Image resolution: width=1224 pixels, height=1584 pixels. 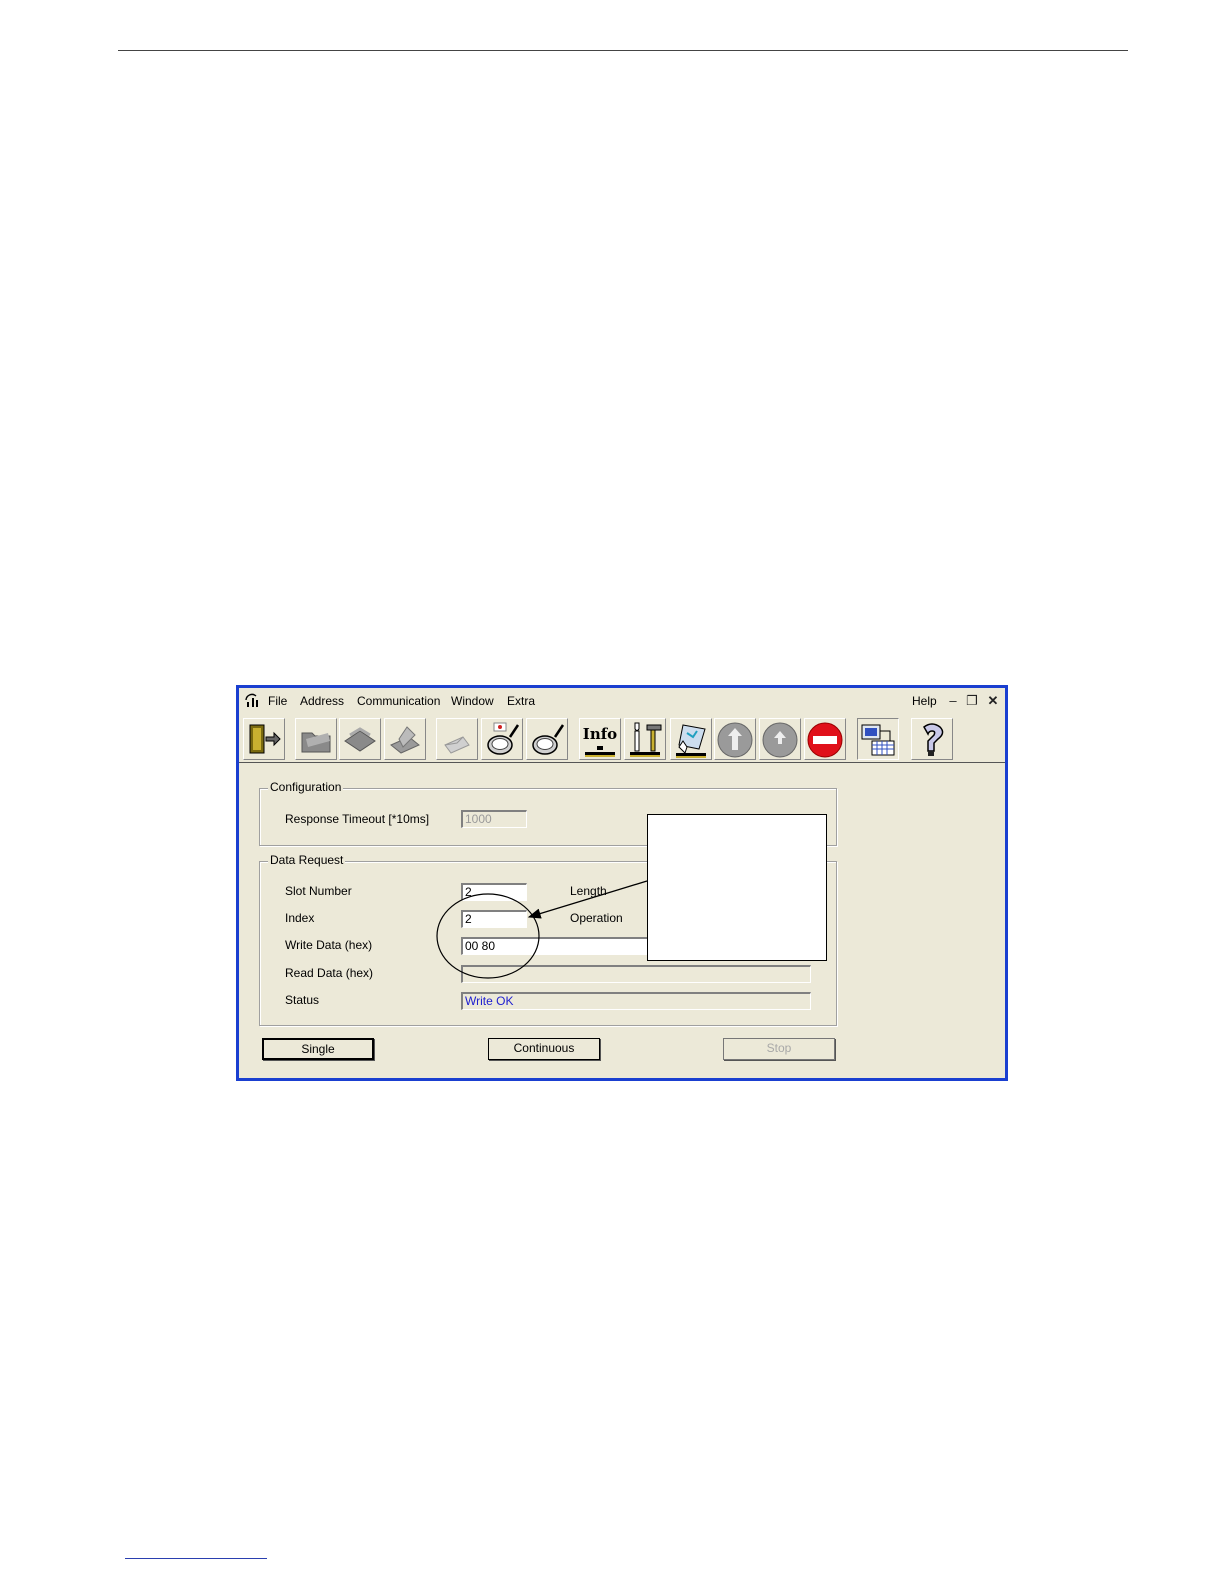 What do you see at coordinates (623, 50) in the screenshot?
I see `top-rule` at bounding box center [623, 50].